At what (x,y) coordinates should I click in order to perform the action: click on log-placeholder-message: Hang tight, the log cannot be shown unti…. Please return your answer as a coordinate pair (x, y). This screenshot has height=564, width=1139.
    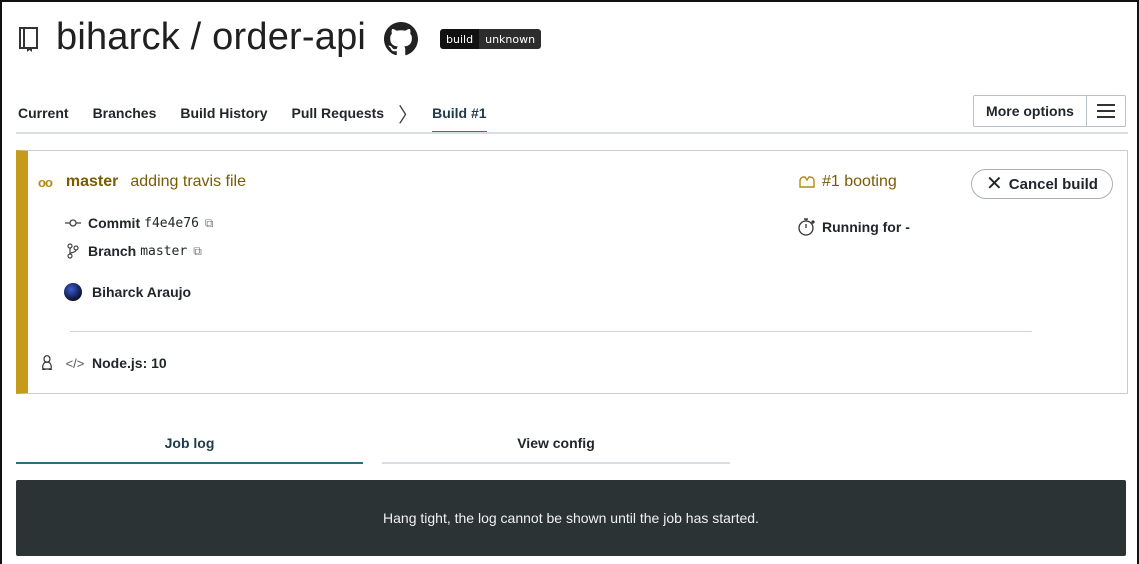
    Looking at the image, I should click on (571, 518).